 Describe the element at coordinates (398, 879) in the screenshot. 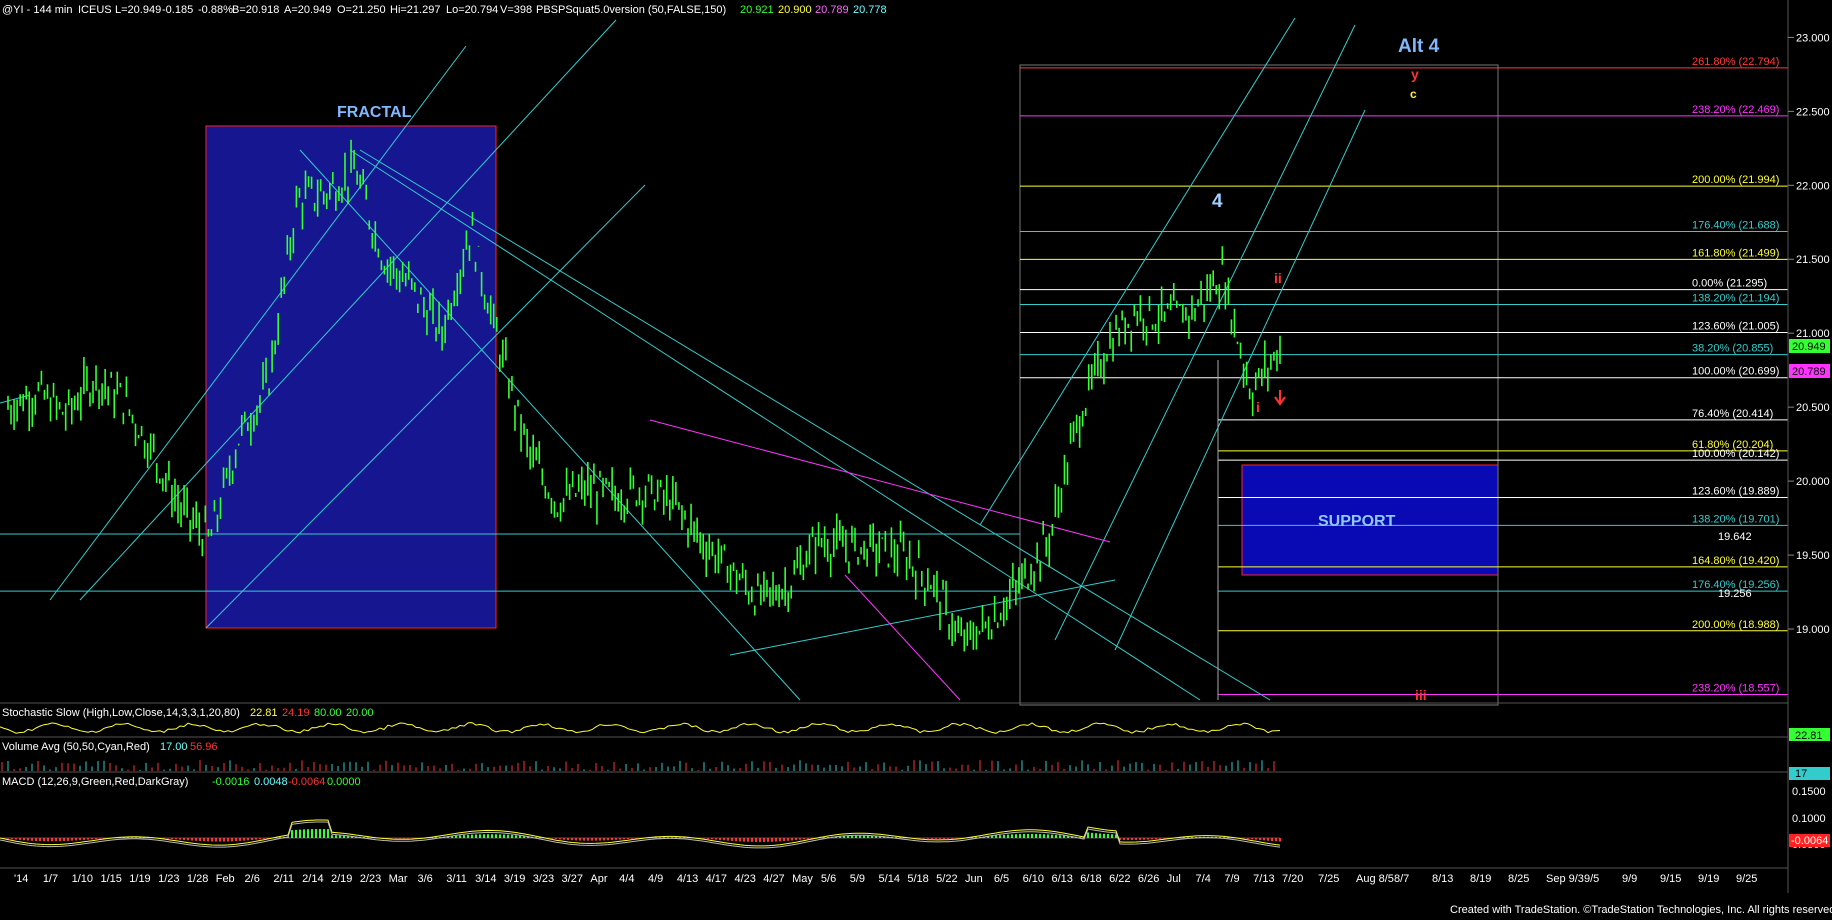

I see `time-tick: Mar` at that location.